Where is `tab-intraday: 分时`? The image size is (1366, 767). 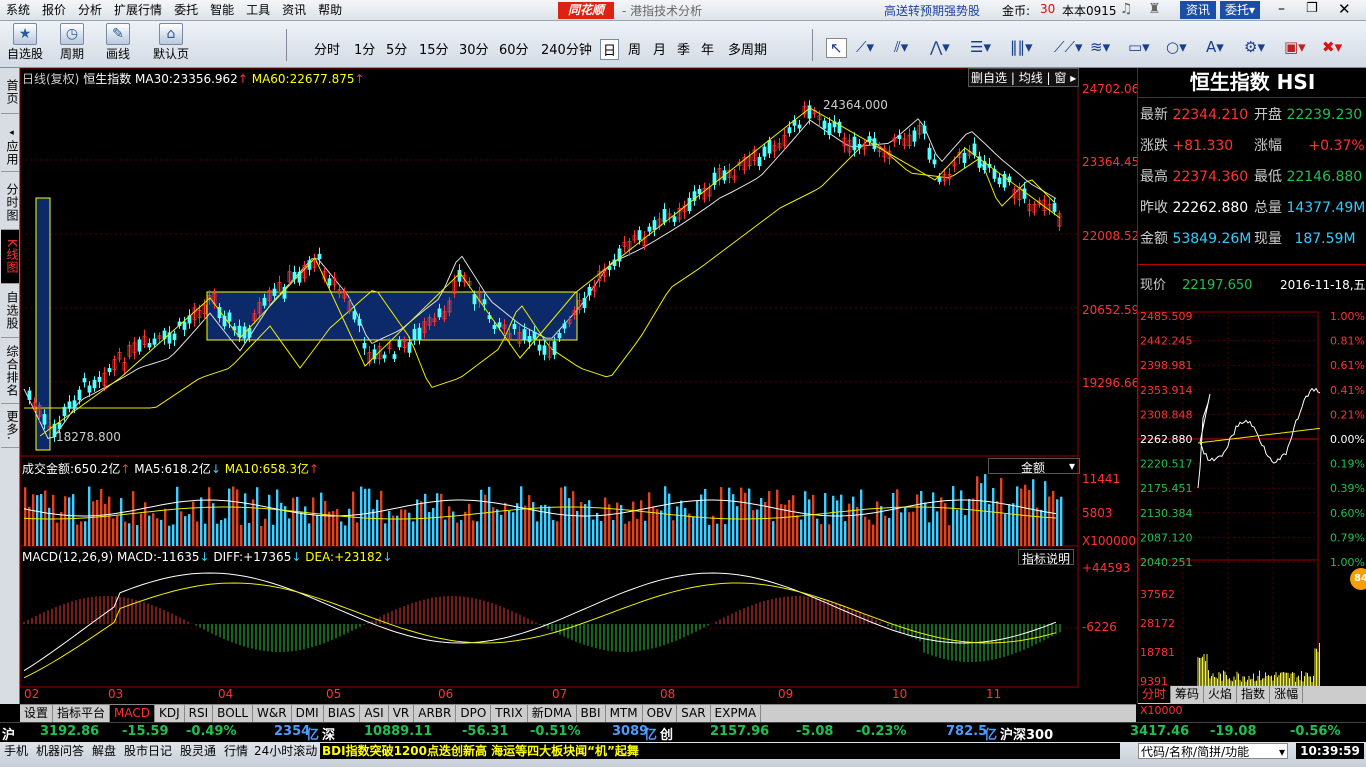 tab-intraday: 分时 is located at coordinates (1155, 694).